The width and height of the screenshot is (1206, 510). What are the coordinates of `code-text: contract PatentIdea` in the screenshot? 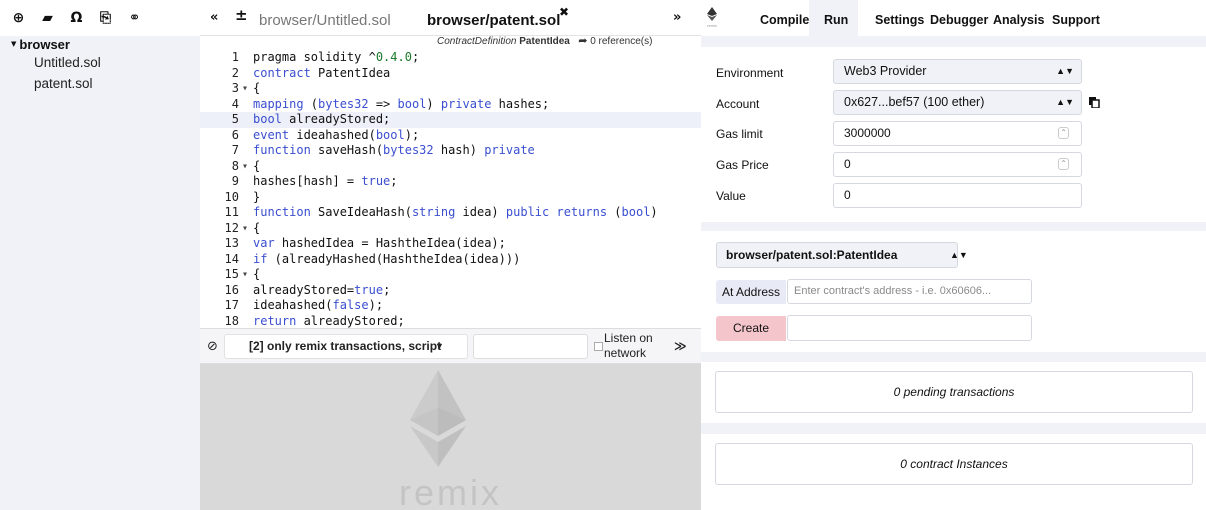 It's located at (322, 72).